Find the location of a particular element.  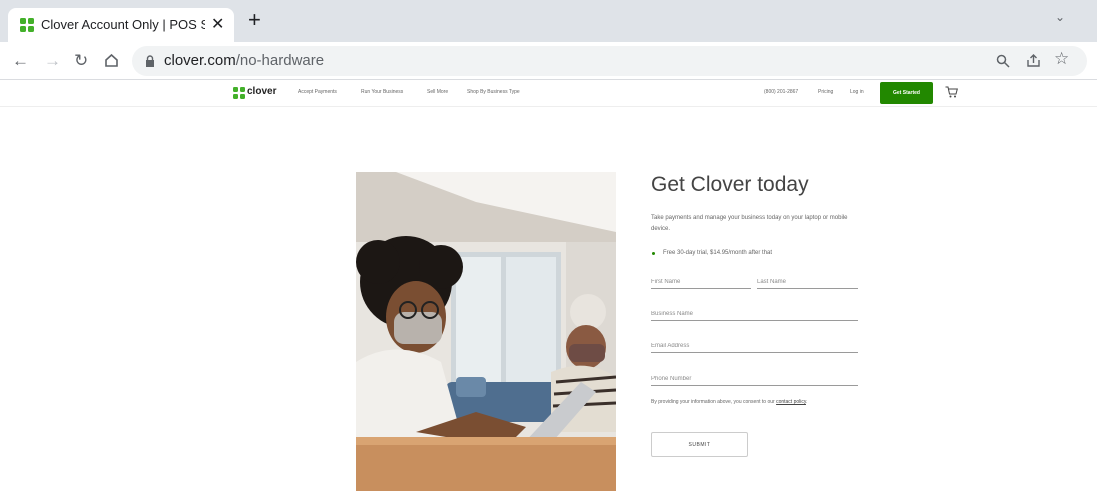

clover-favicon-icon is located at coordinates (27, 25).